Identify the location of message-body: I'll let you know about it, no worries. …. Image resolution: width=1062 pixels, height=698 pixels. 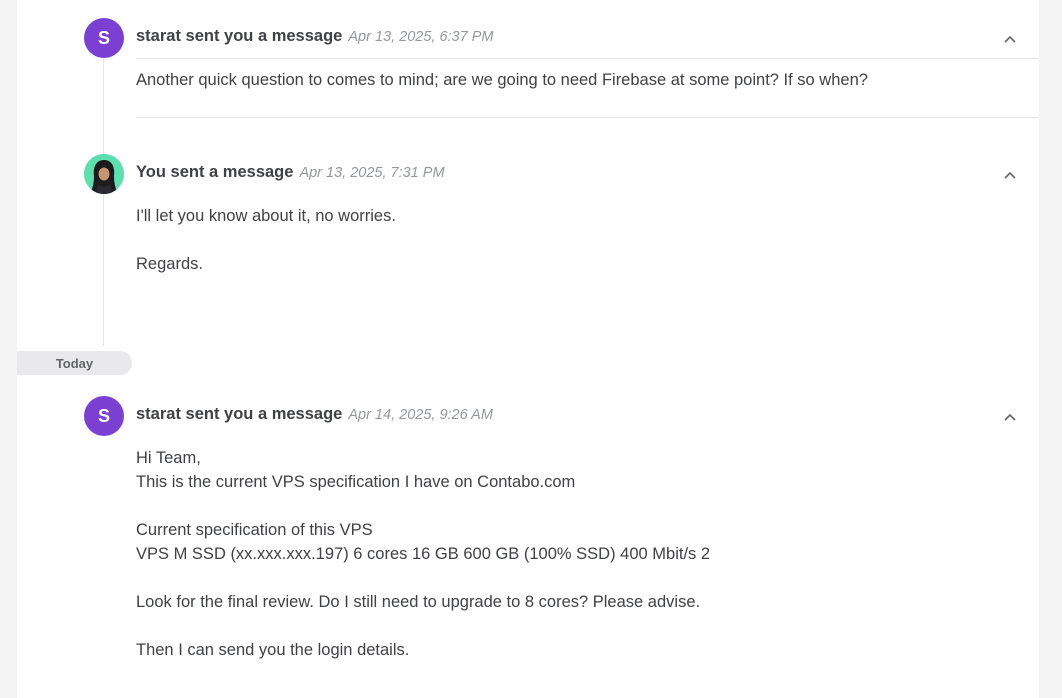
(266, 240).